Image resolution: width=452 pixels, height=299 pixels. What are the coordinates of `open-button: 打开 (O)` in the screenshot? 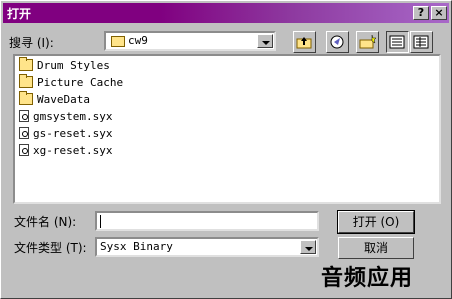 It's located at (376, 222).